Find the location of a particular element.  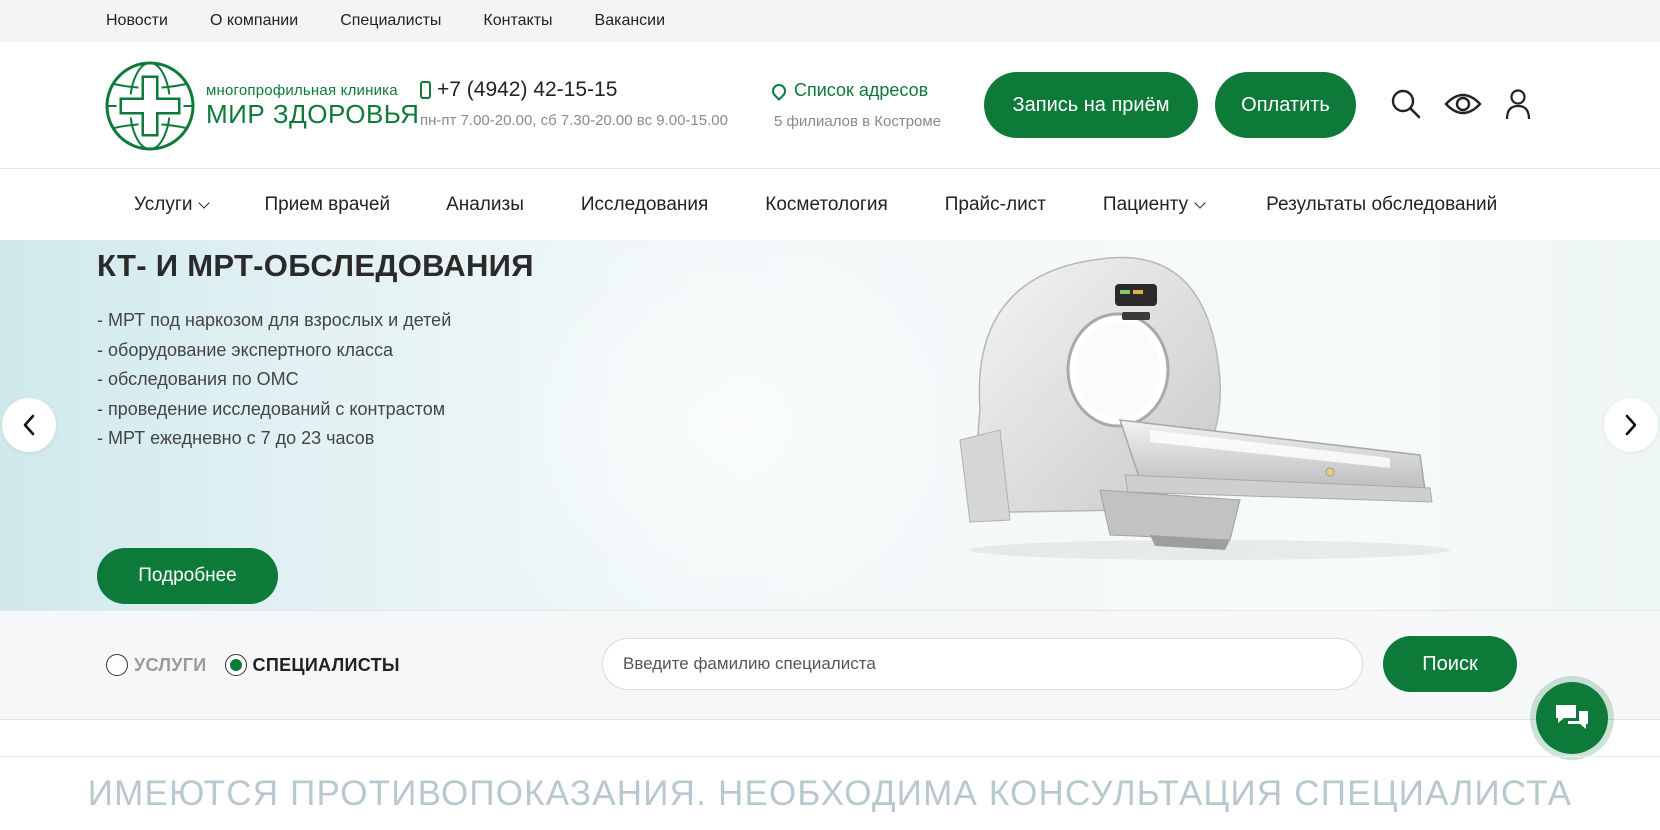

eye-icon is located at coordinates (1463, 104).